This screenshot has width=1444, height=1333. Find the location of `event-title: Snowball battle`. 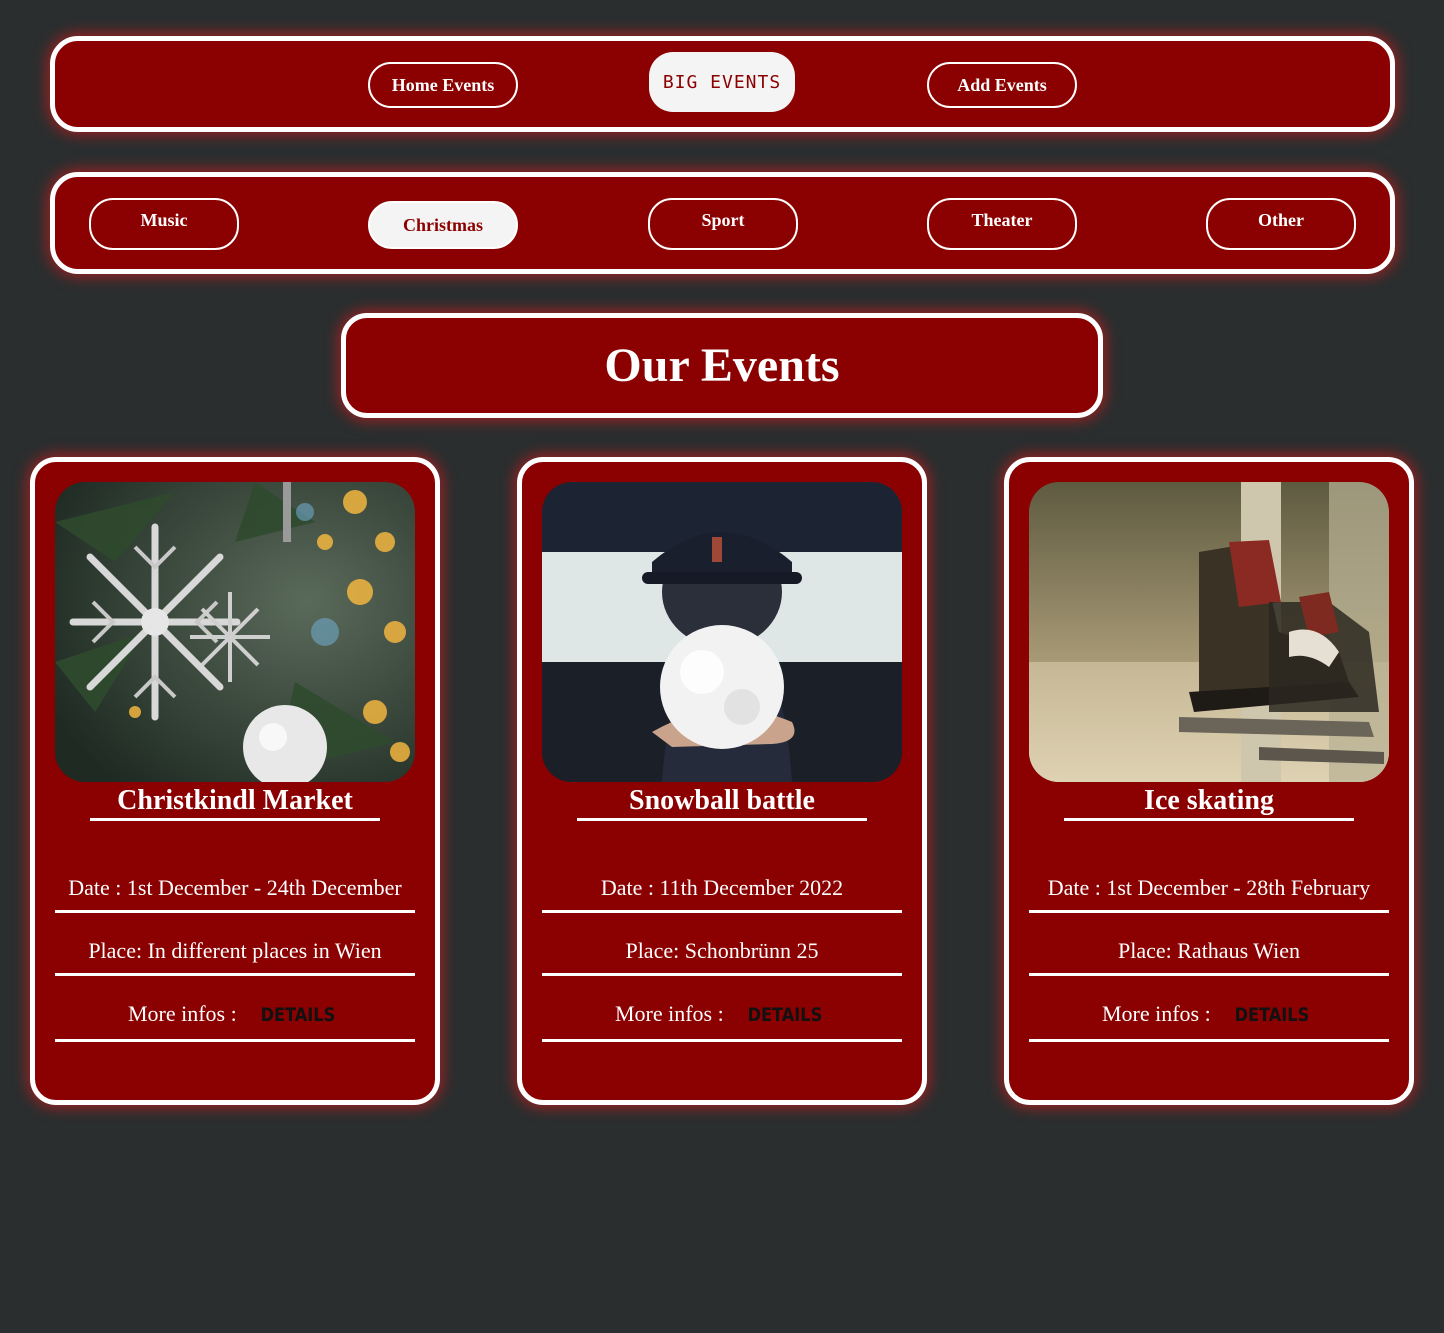

event-title: Snowball battle is located at coordinates (722, 802).